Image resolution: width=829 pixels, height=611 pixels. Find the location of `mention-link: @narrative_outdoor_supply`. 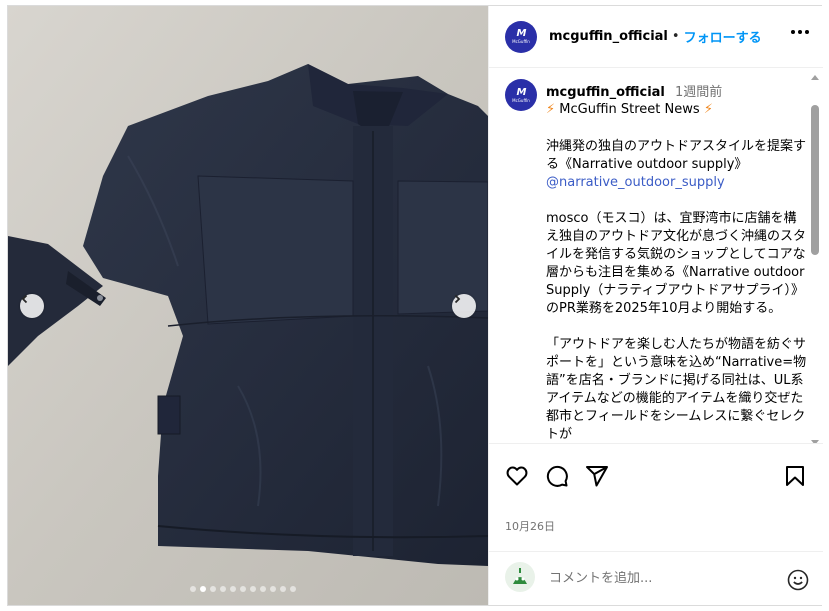

mention-link: @narrative_outdoor_supply is located at coordinates (635, 182).